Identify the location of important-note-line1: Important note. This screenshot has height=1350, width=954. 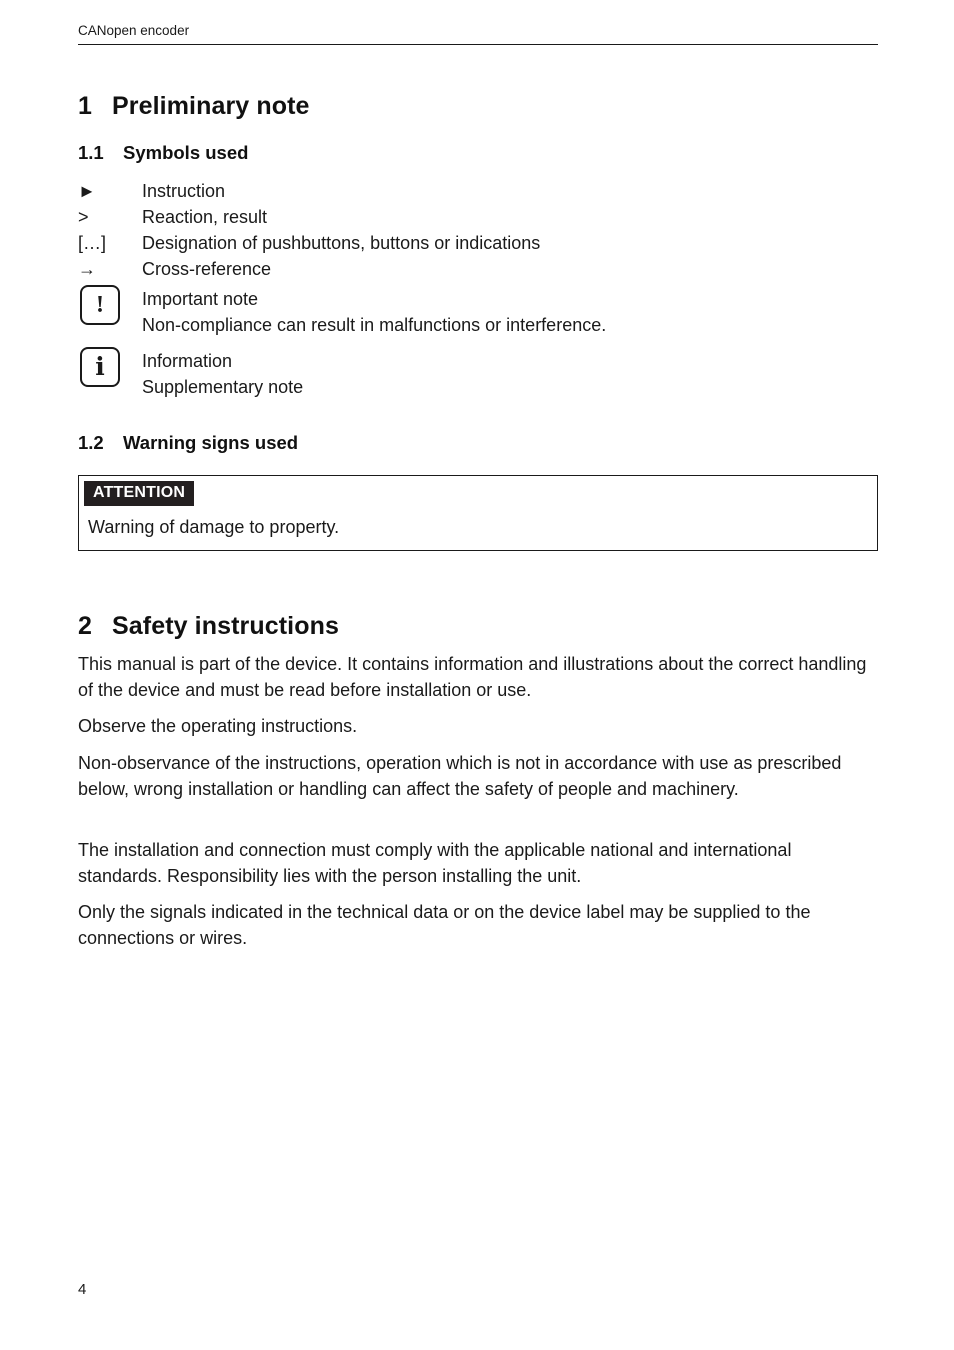
(200, 299).